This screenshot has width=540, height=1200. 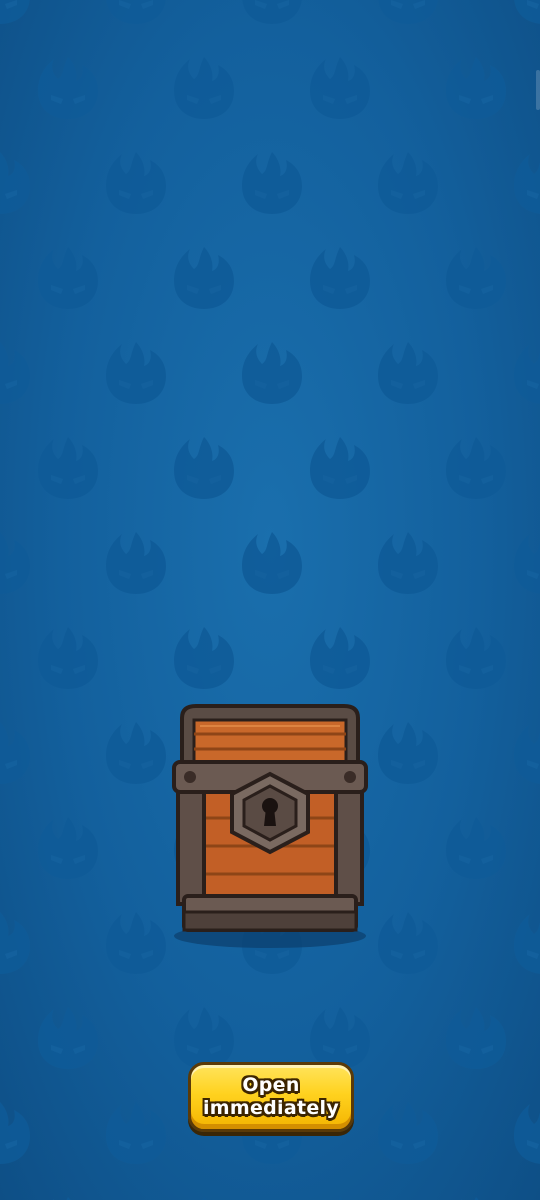 I want to click on side-scroll-handle, so click(x=538, y=90).